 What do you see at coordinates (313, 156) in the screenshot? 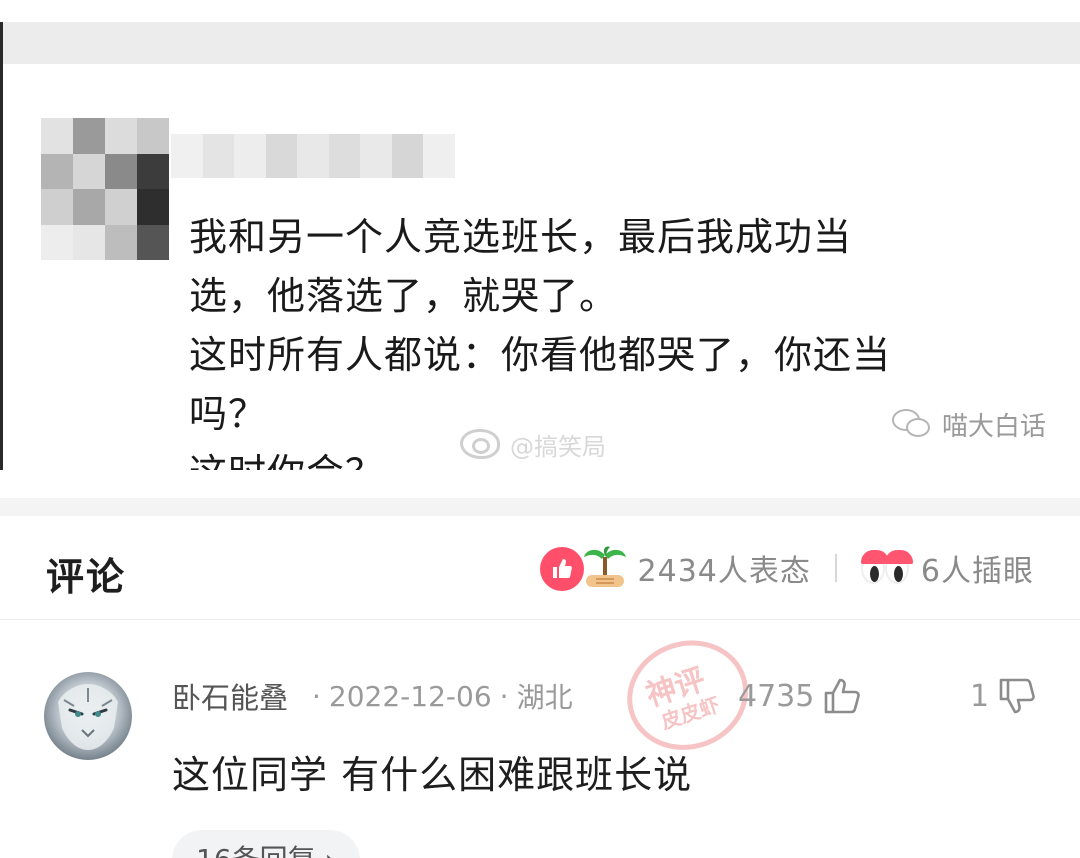
I see `blurred-username` at bounding box center [313, 156].